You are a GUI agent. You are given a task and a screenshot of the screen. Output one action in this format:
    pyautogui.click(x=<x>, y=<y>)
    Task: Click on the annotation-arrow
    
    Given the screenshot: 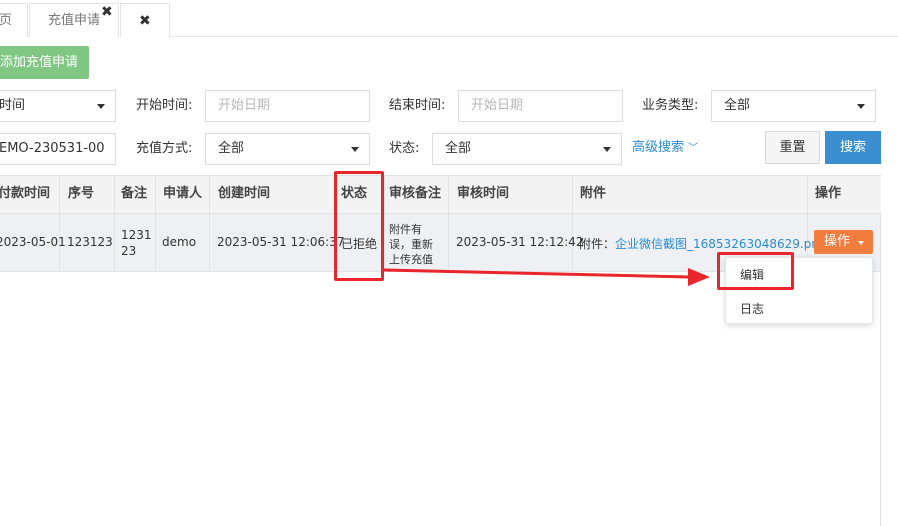 What is the action you would take?
    pyautogui.click(x=546, y=277)
    